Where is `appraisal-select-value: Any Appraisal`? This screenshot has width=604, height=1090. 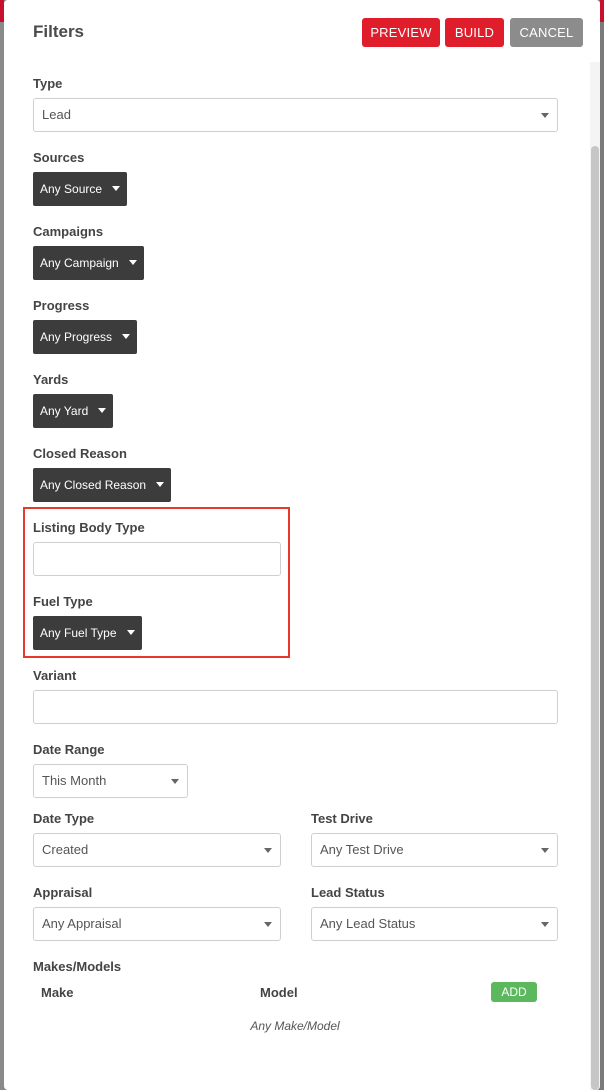 appraisal-select-value: Any Appraisal is located at coordinates (82, 923).